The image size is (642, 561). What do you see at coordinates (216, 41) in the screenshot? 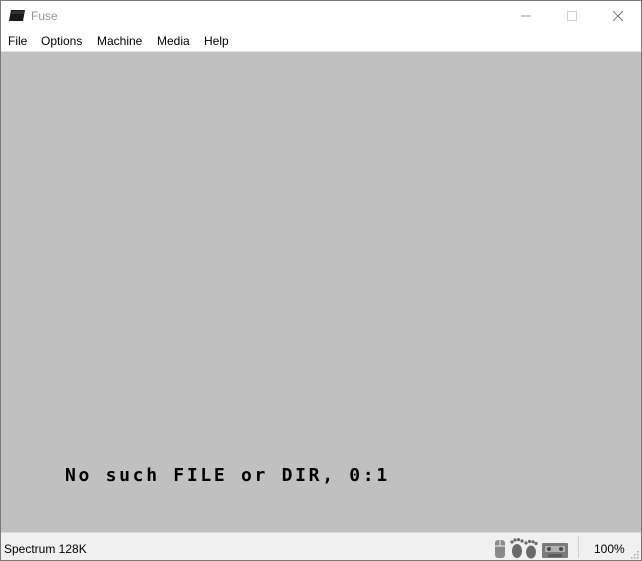
I see `menu-help: Help` at bounding box center [216, 41].